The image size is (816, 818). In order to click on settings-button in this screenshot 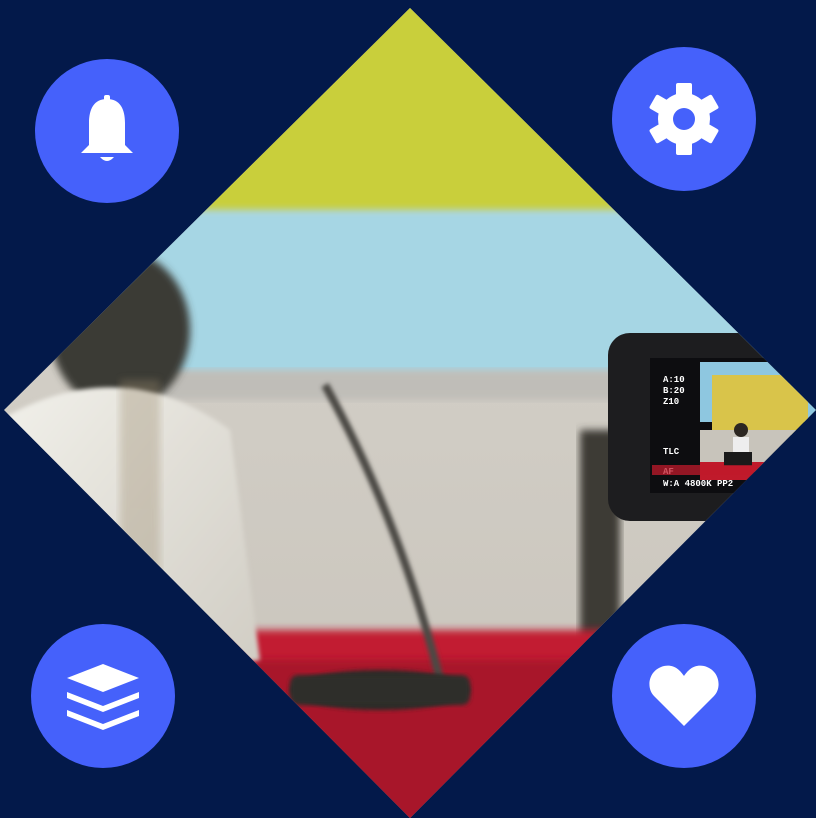, I will do `click(684, 119)`.